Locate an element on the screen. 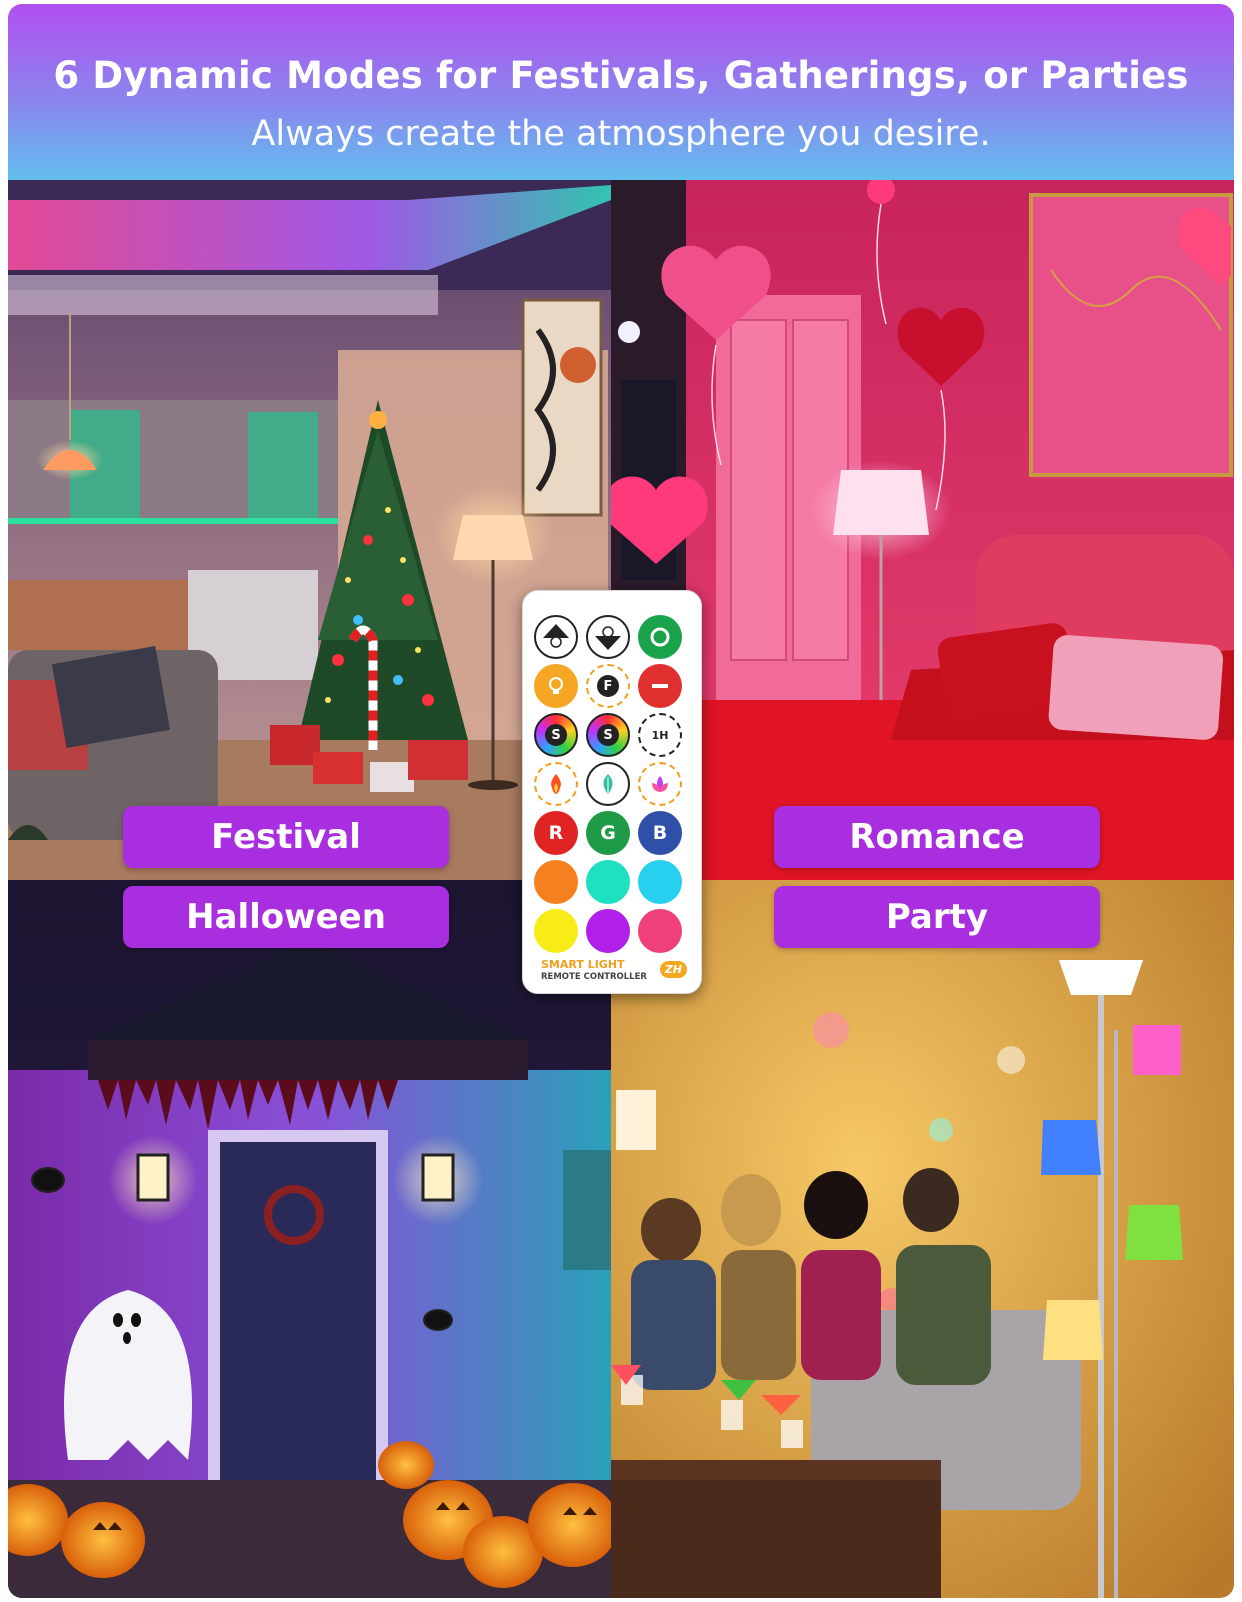 The image size is (1242, 1602). leaf-mode-icon is located at coordinates (608, 784).